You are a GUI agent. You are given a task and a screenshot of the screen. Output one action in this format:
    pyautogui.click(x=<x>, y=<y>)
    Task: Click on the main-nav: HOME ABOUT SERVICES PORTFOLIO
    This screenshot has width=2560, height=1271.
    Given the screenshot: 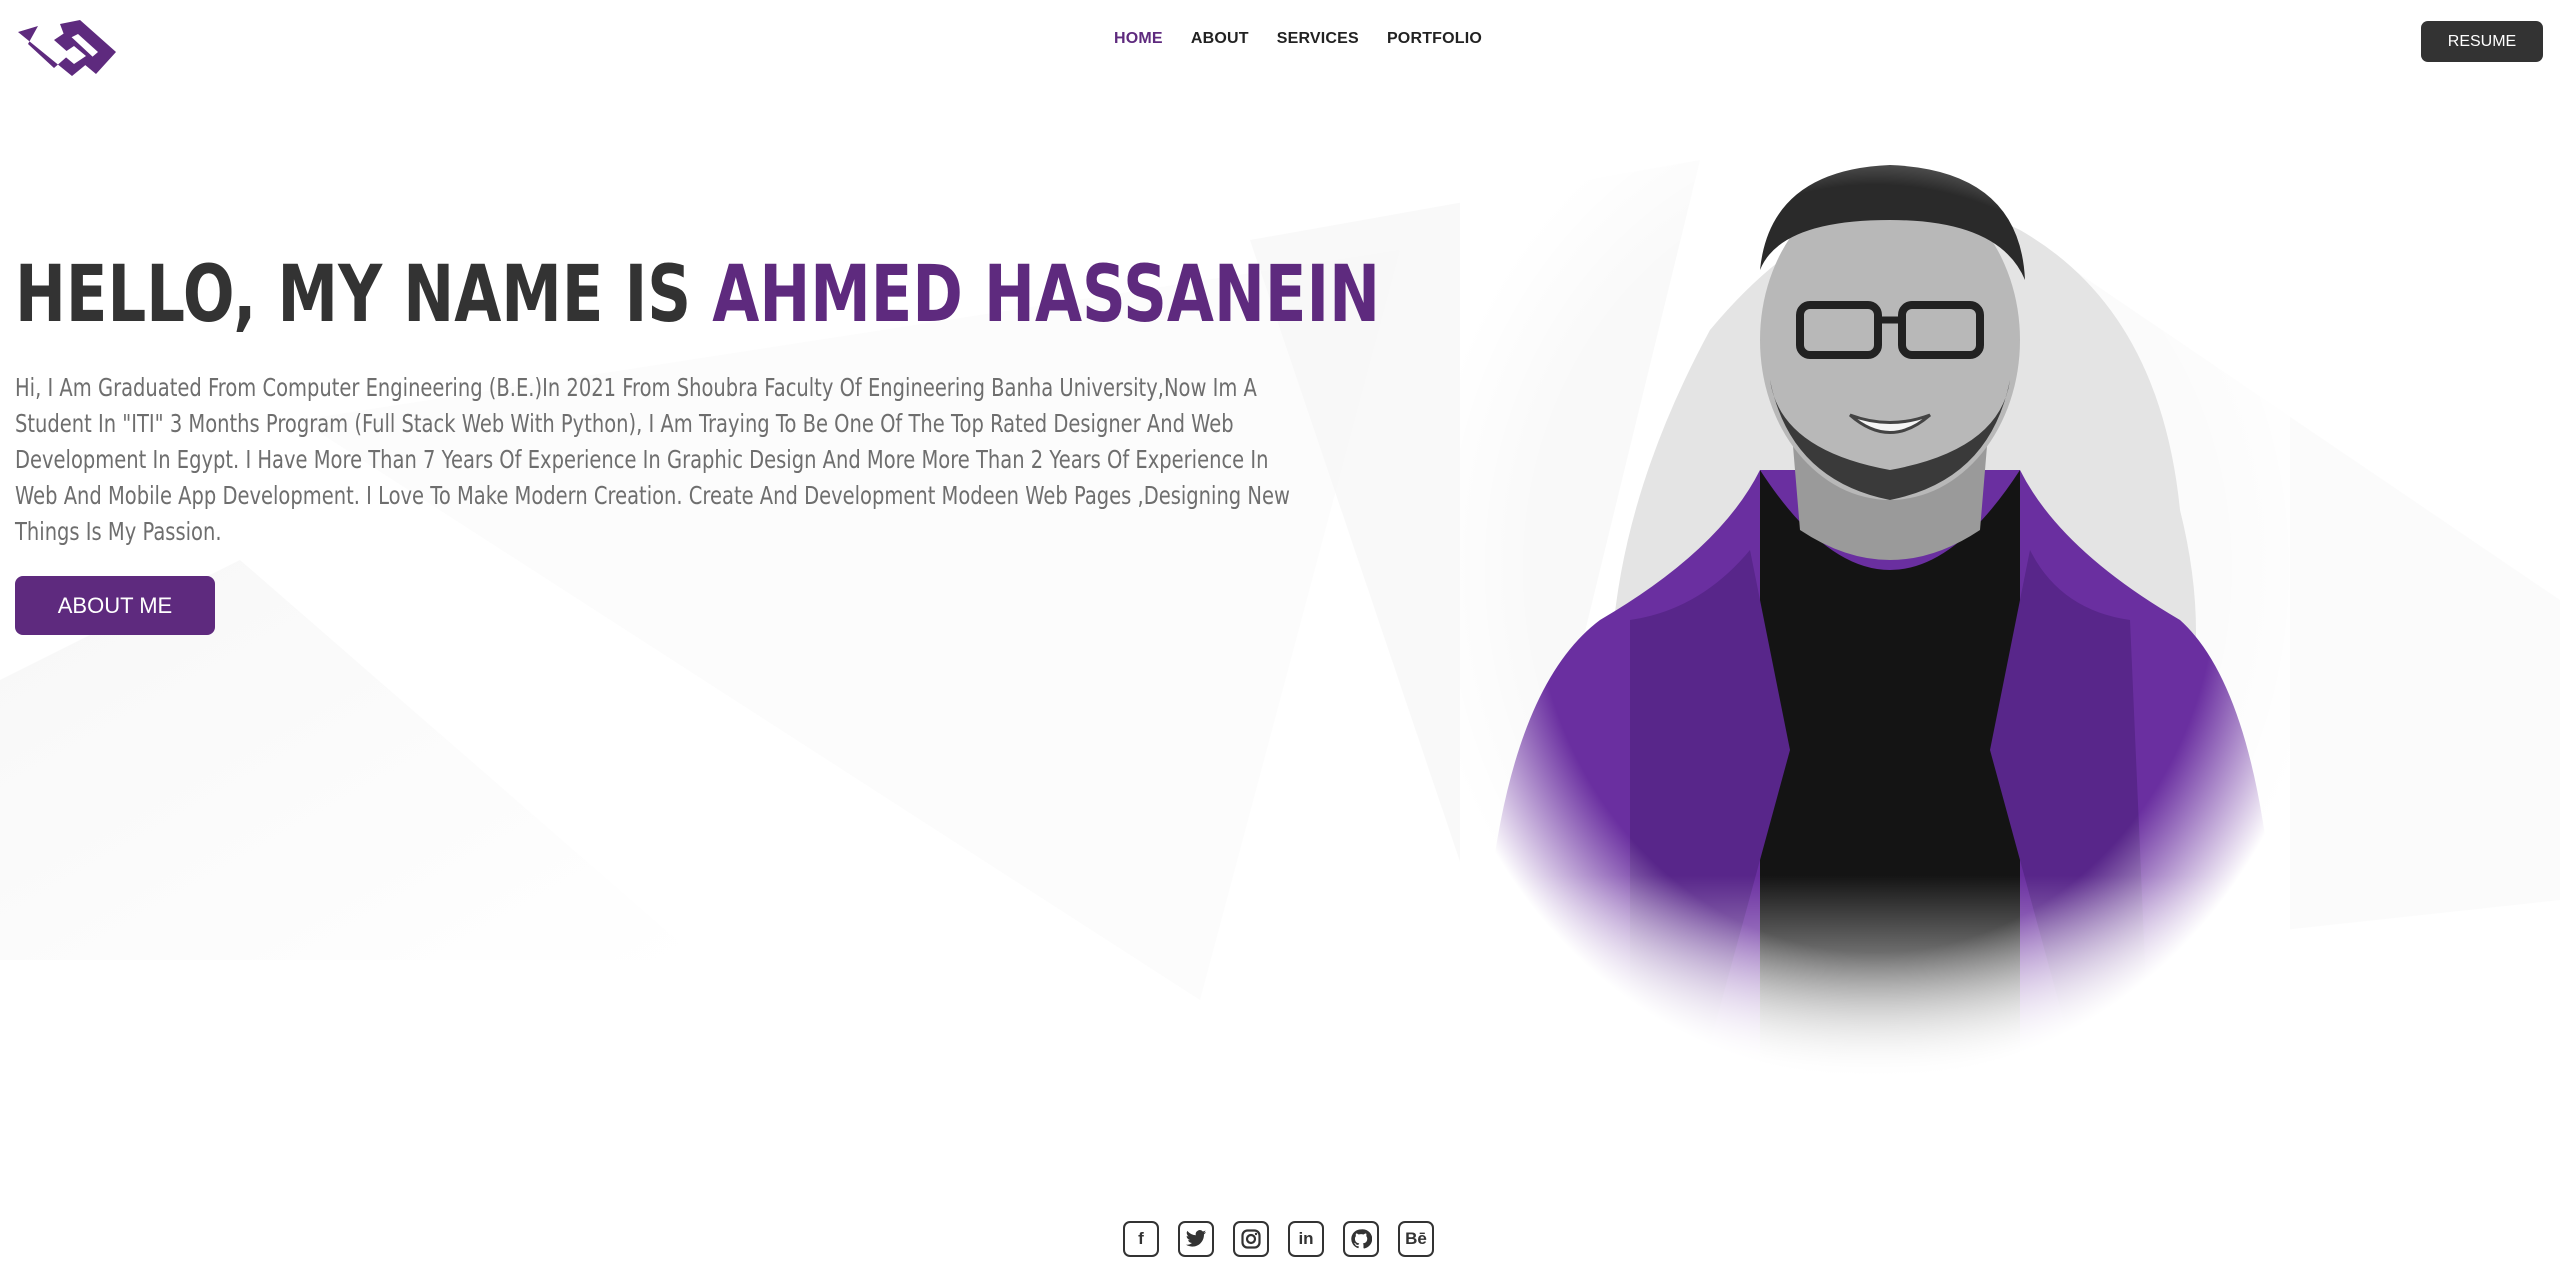 What is the action you would take?
    pyautogui.click(x=1312, y=39)
    